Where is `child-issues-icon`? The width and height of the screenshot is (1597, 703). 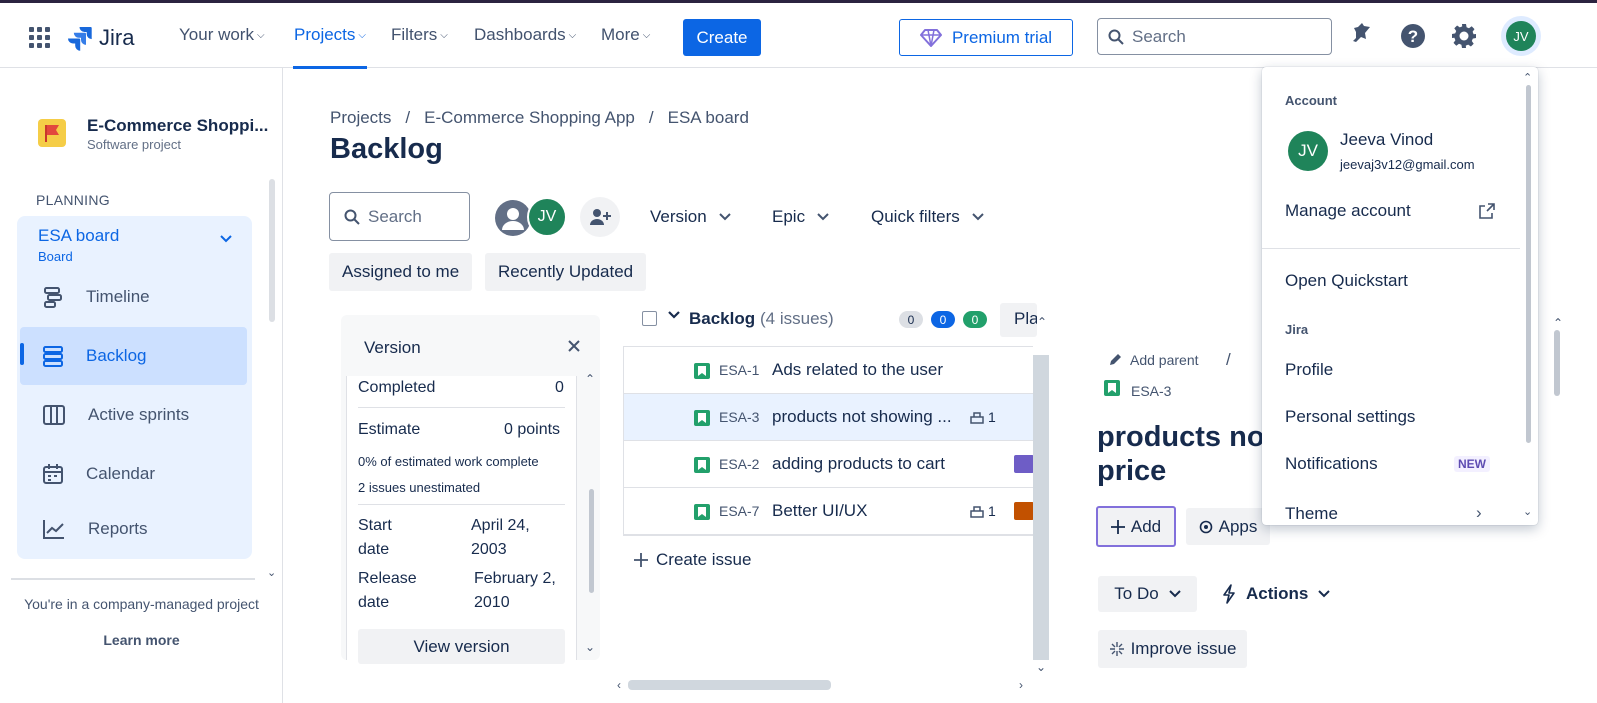 child-issues-icon is located at coordinates (977, 512).